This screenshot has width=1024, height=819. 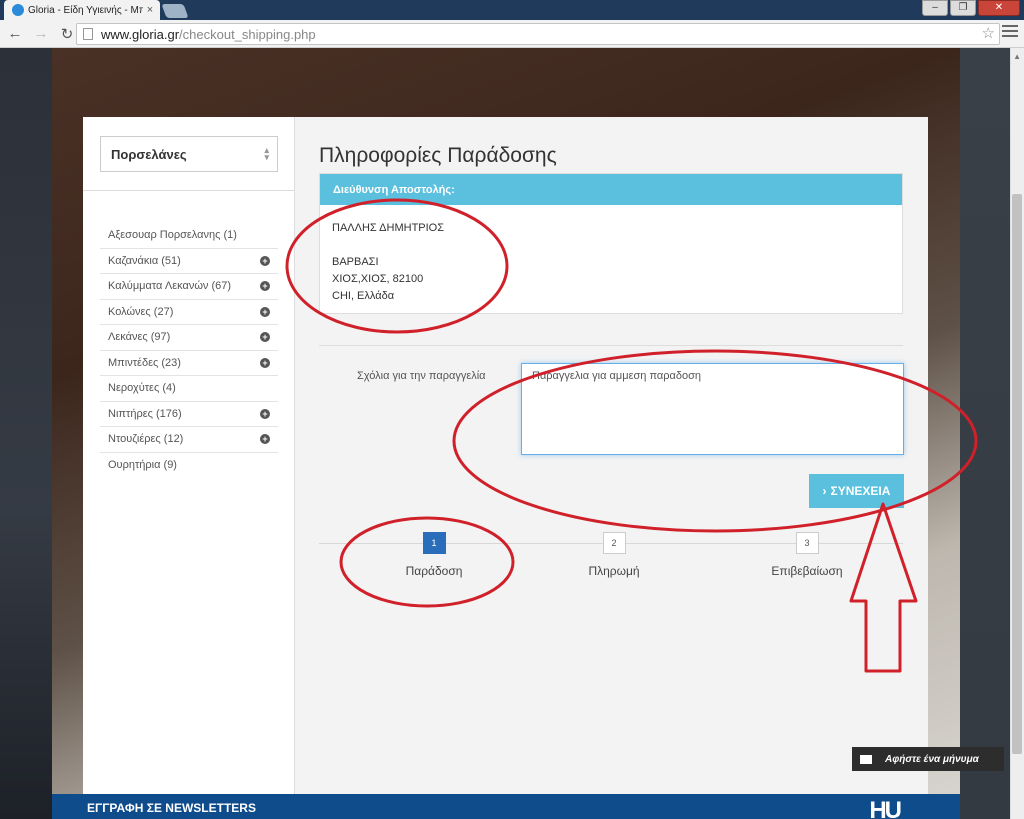 What do you see at coordinates (988, 33) in the screenshot?
I see `bookmark-star-icon: ☆` at bounding box center [988, 33].